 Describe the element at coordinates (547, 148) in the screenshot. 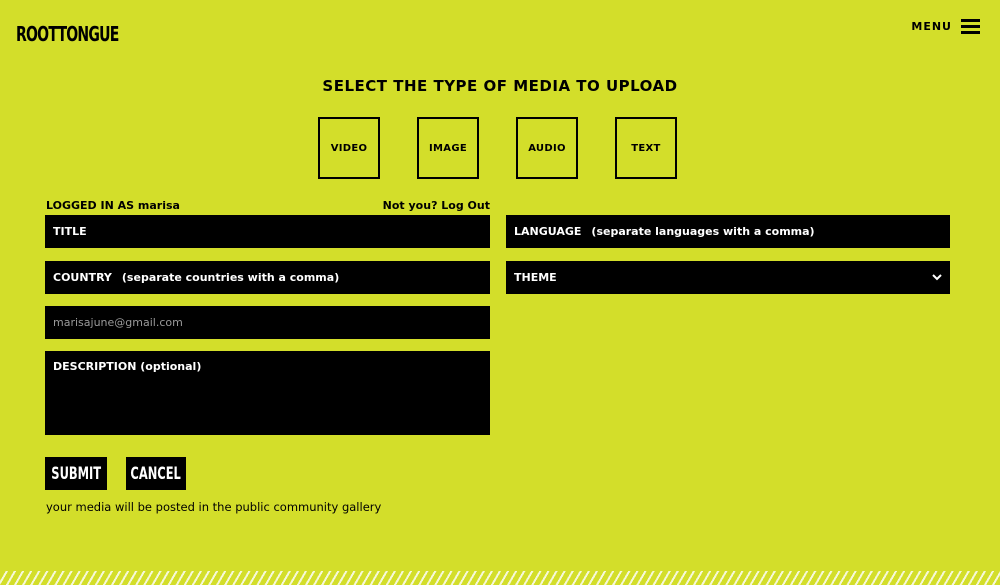

I see `media-type-audio-button: AUDIO` at that location.